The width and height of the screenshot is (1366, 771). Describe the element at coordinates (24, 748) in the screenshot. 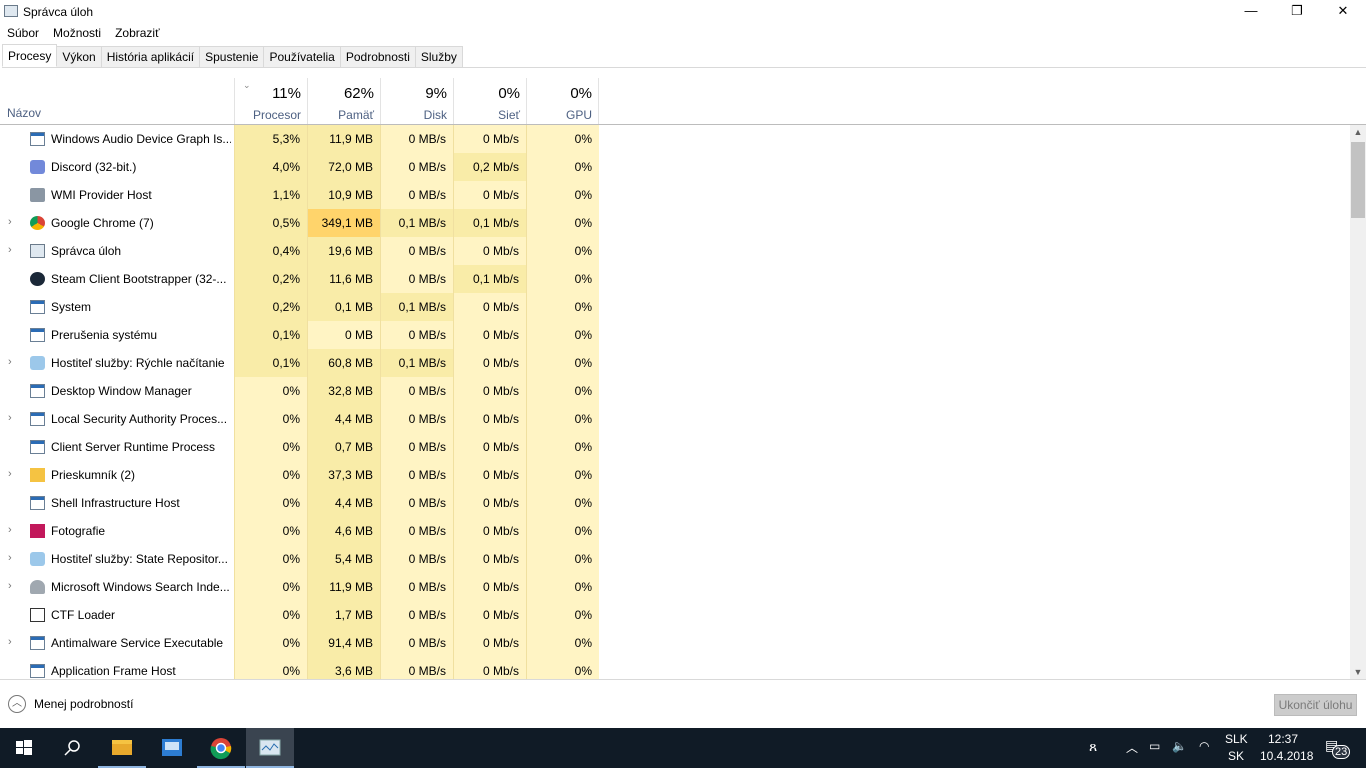

I see `start-button` at that location.